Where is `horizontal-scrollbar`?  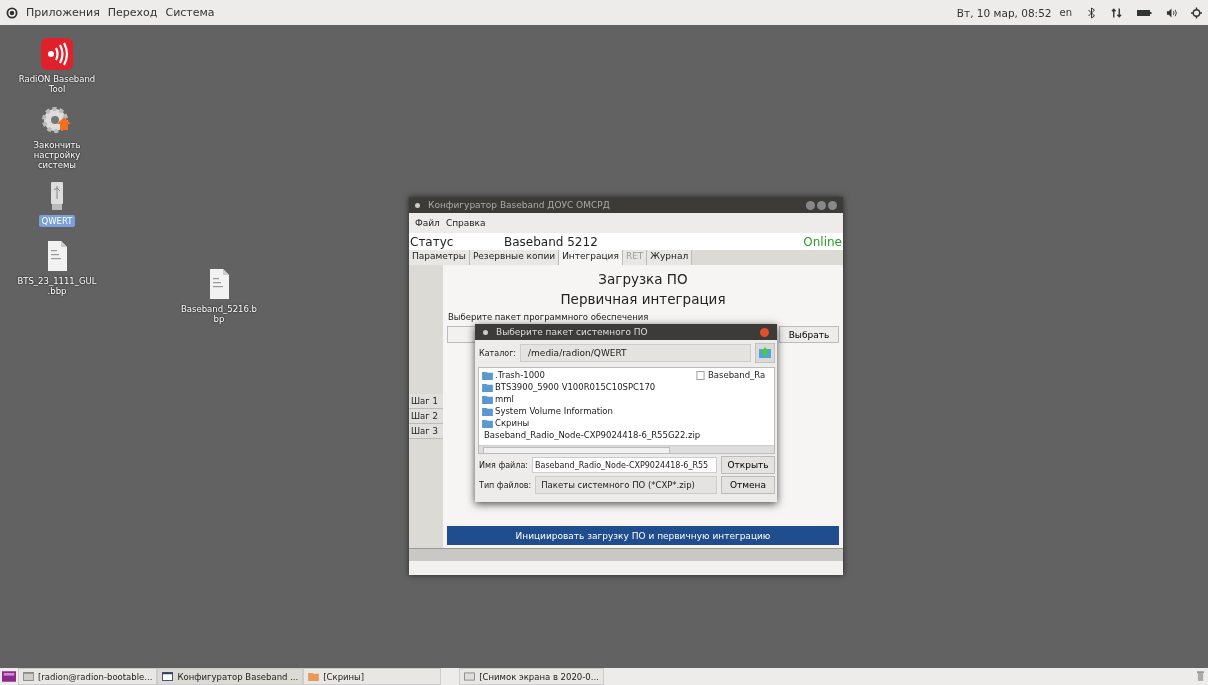
horizontal-scrollbar is located at coordinates (626, 449).